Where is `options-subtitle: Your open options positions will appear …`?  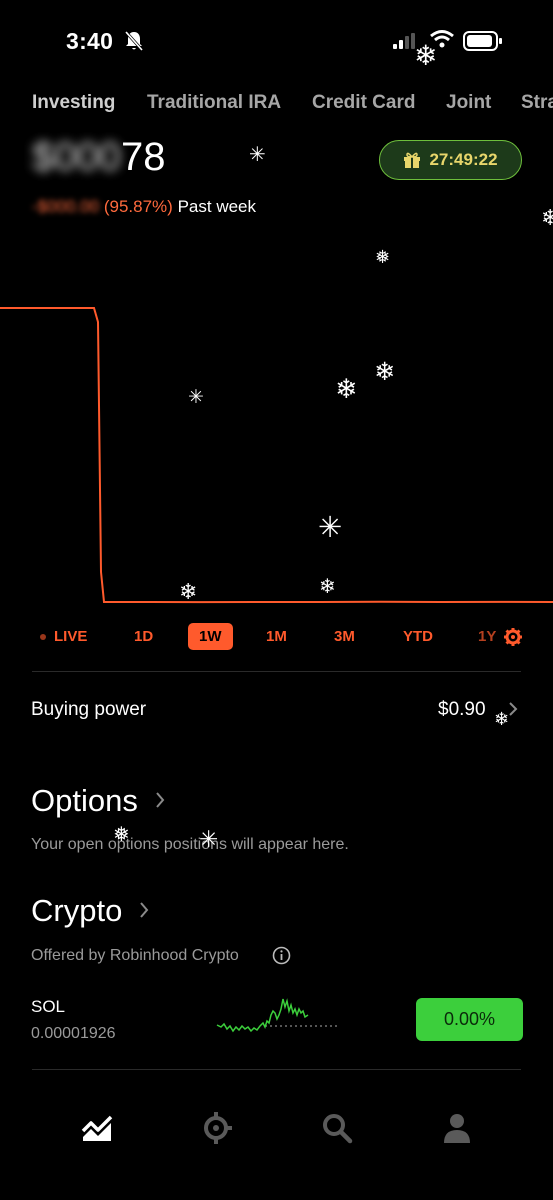
options-subtitle: Your open options positions will appear … is located at coordinates (190, 844).